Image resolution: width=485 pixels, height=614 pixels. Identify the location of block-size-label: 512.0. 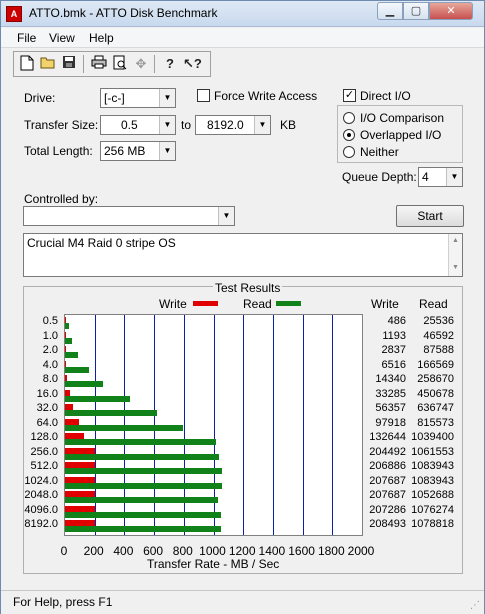
(44, 466).